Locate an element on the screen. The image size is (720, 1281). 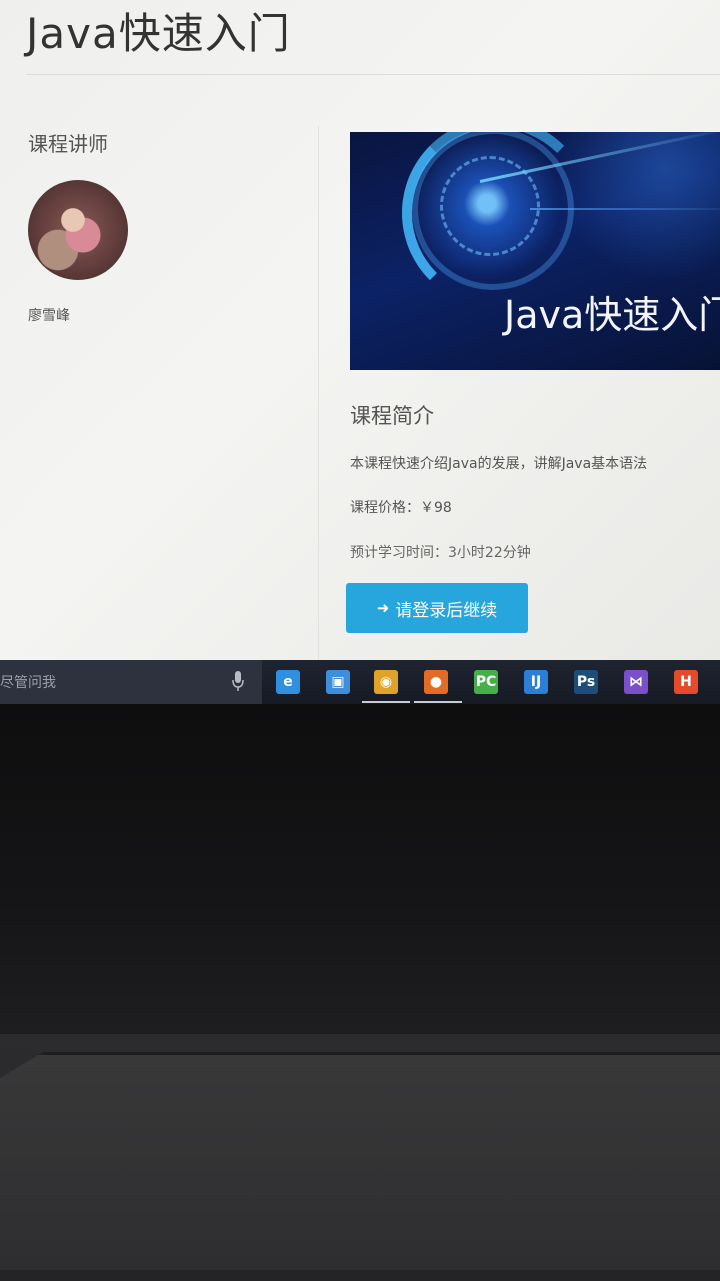
html-editor-icon: H is located at coordinates (686, 682).